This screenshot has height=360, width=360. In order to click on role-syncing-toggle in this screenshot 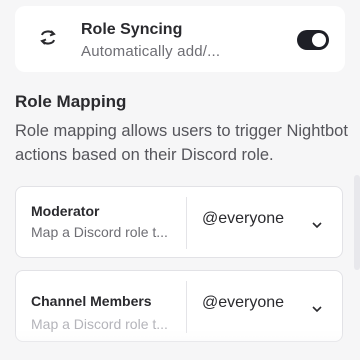, I will do `click(313, 40)`.